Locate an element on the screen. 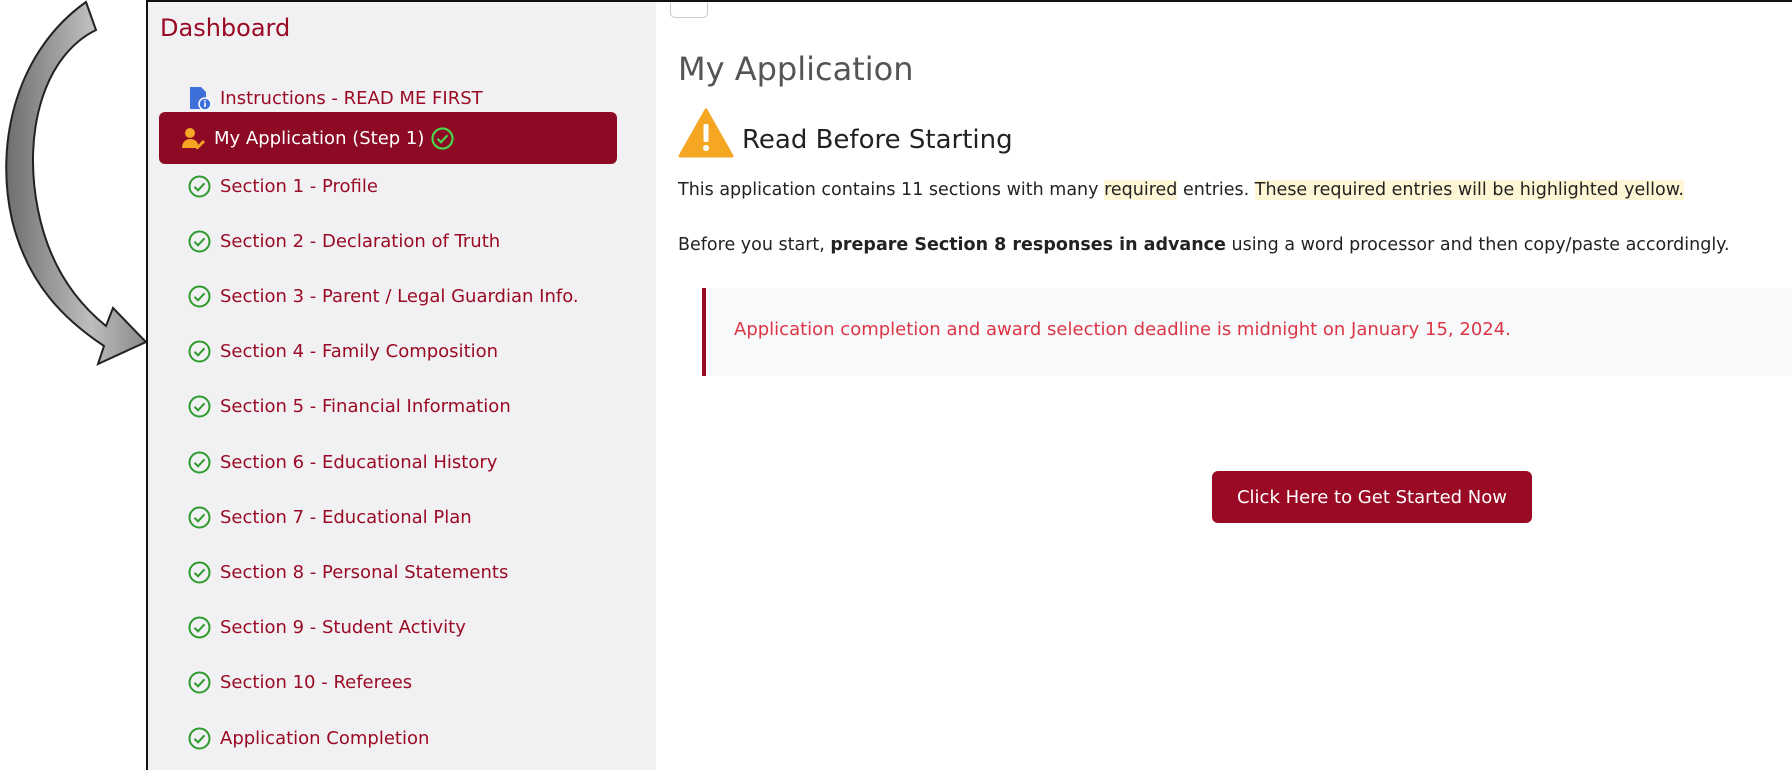 The image size is (1792, 770). sidebar-item-label: Section 6 - Educational History is located at coordinates (359, 462).